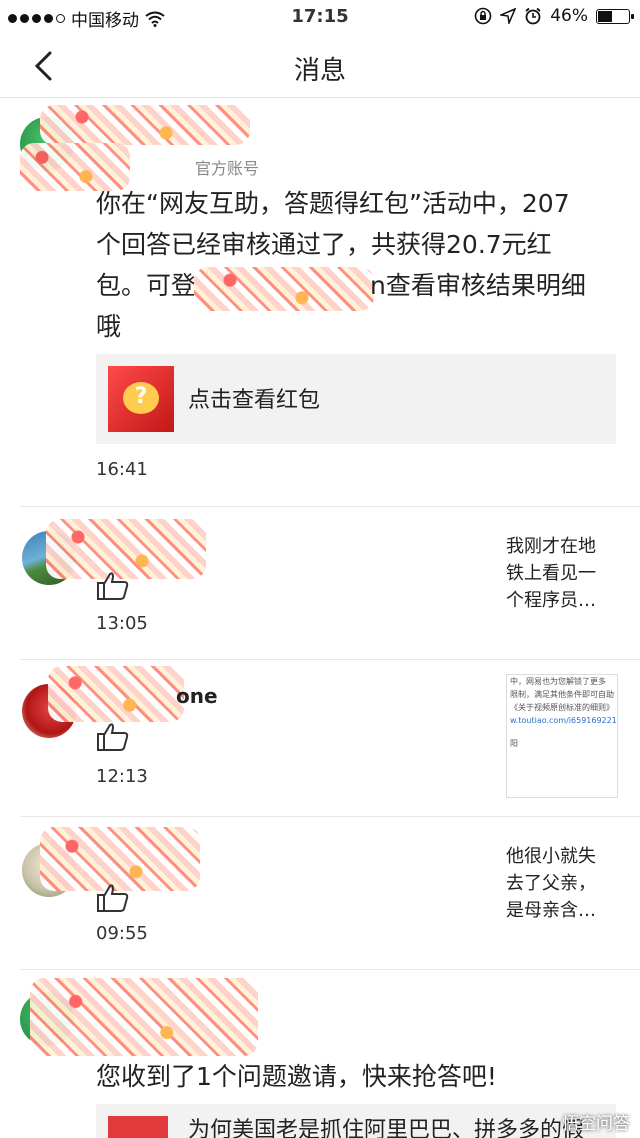 The height and width of the screenshot is (1138, 640). Describe the element at coordinates (320, 17) in the screenshot. I see `status-bar: 中国移动 17:15 46%` at that location.